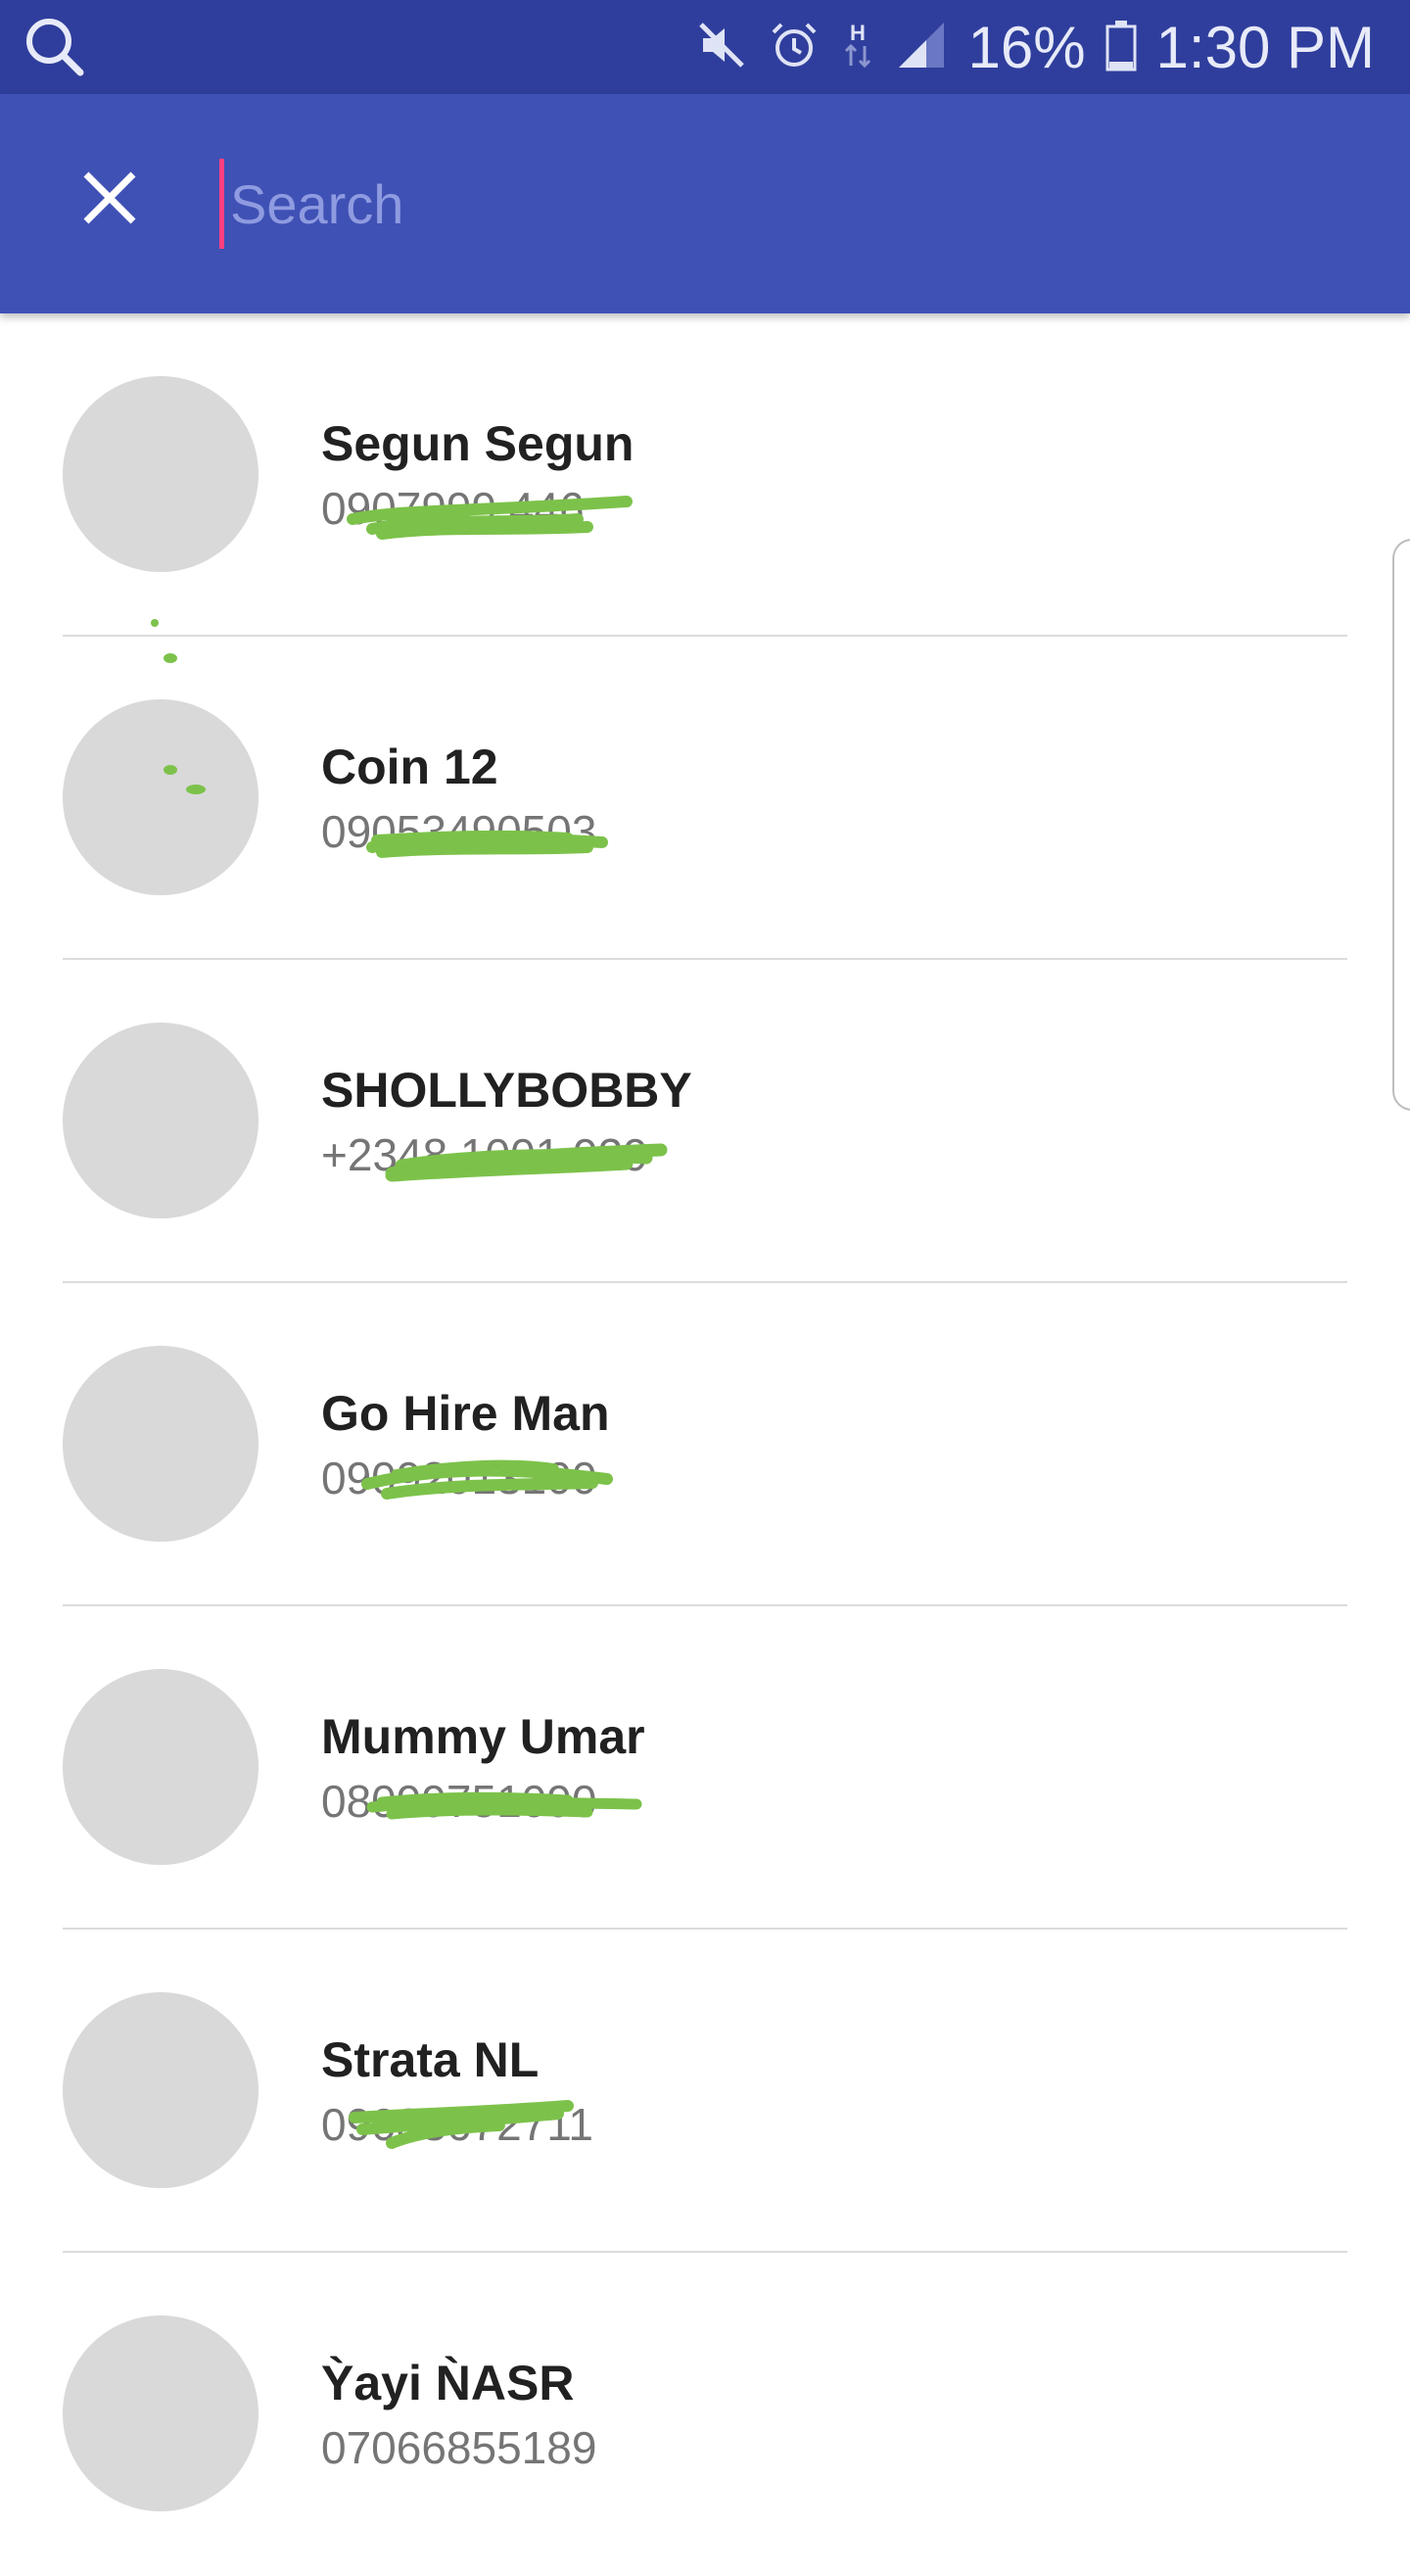 Image resolution: width=1410 pixels, height=2576 pixels. Describe the element at coordinates (721, 48) in the screenshot. I see `mute-icon` at that location.